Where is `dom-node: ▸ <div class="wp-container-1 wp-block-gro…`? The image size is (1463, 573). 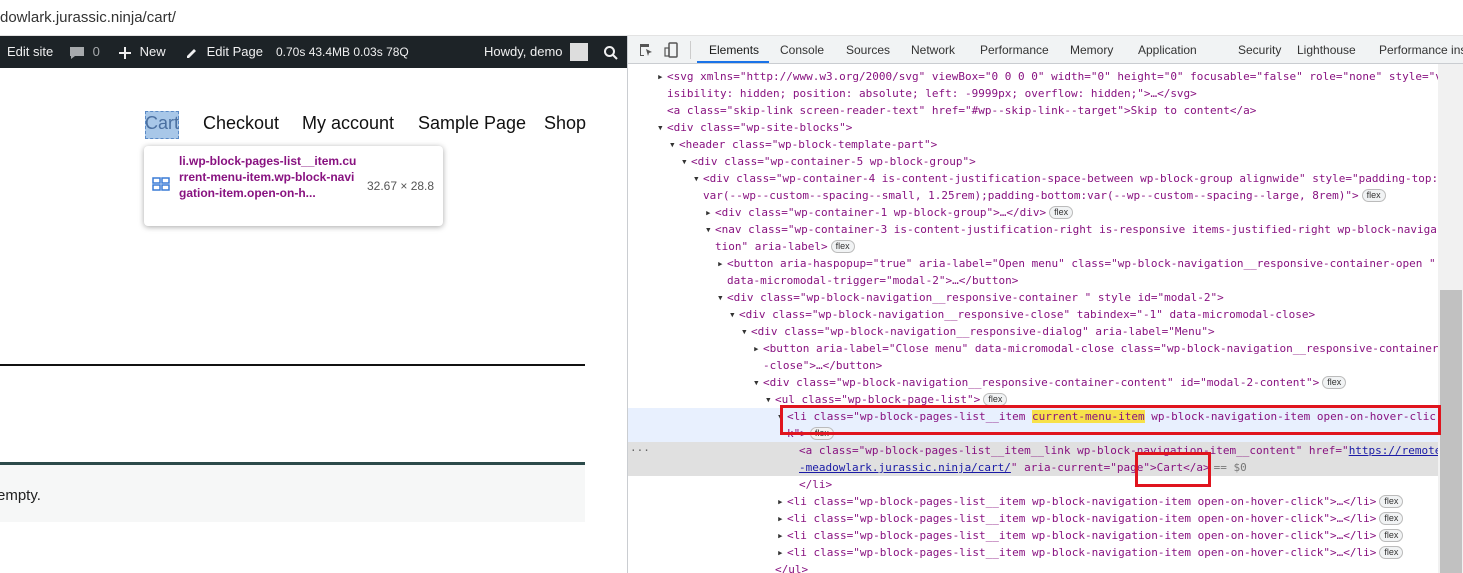
dom-node: ▸ <div class="wp-container-1 wp-block-gro… is located at coordinates (1033, 212).